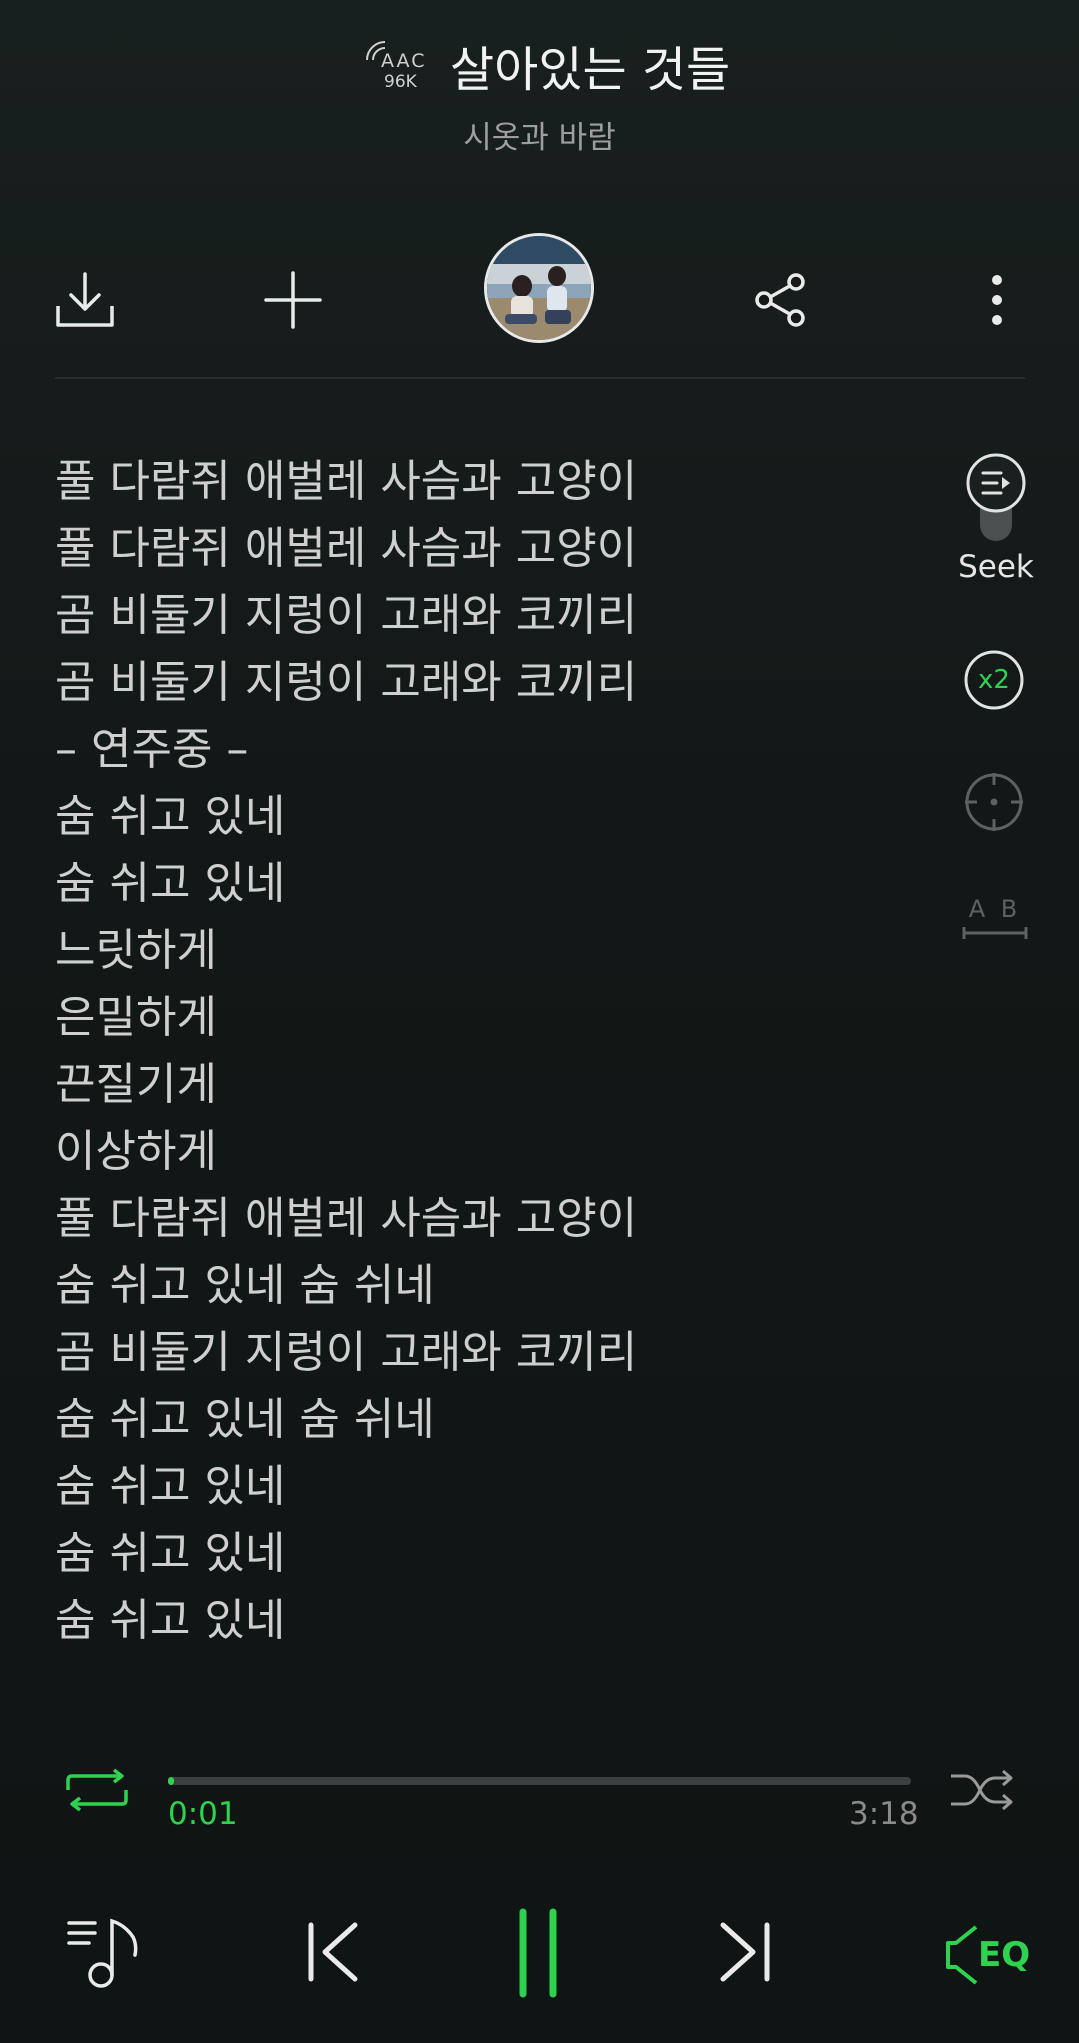  Describe the element at coordinates (539, 1781) in the screenshot. I see `progress-track` at that location.